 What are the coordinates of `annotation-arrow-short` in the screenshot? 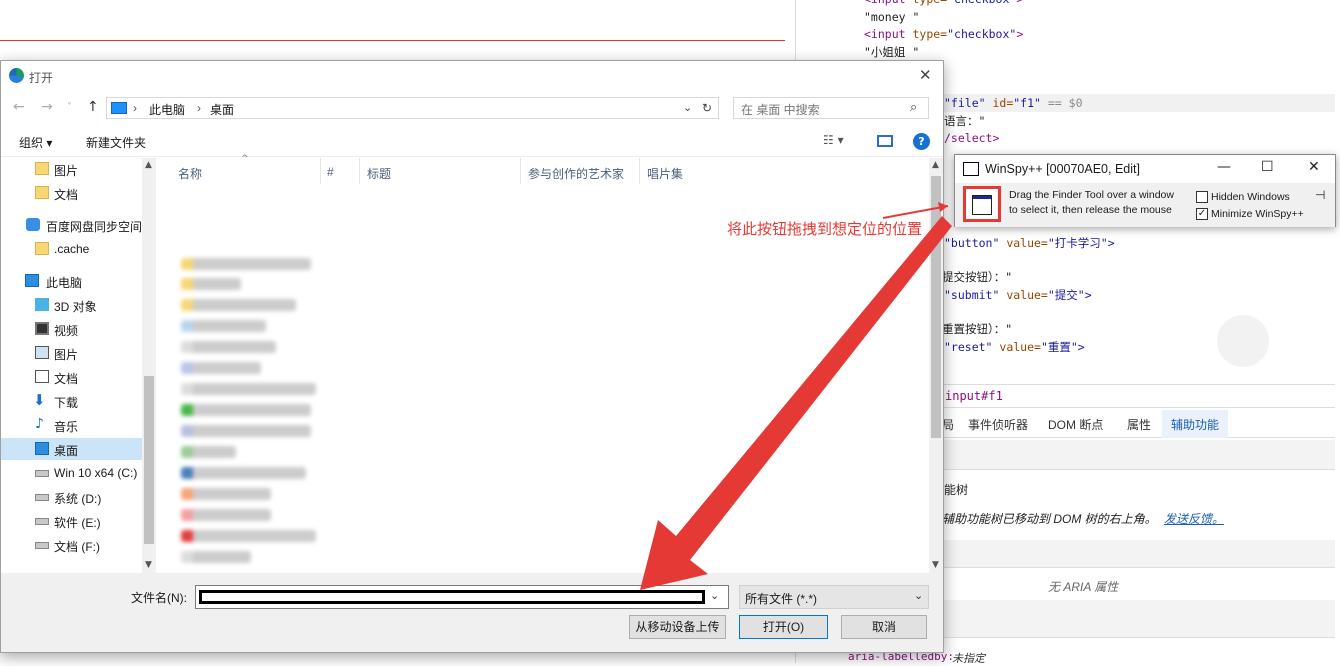 It's located at (915, 212).